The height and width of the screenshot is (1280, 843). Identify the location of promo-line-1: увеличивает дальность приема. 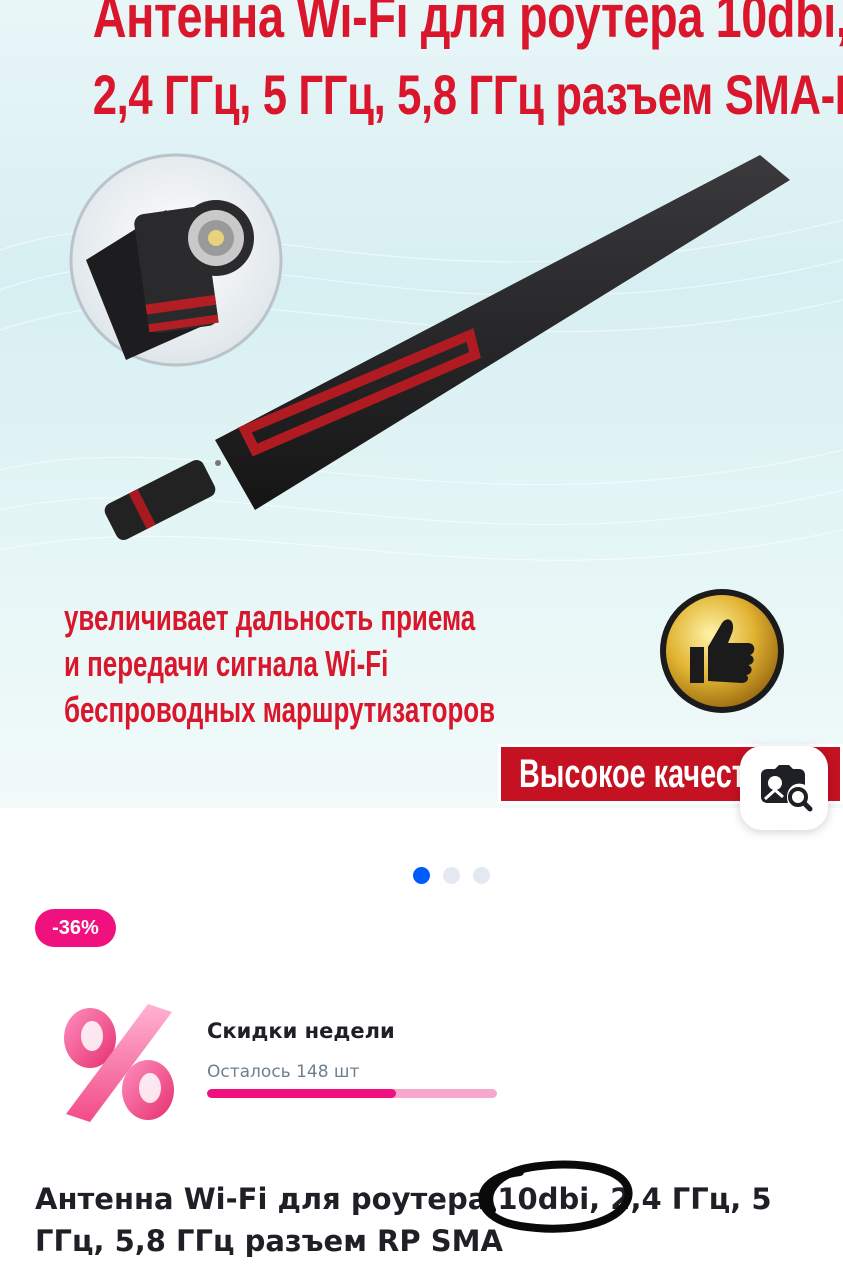
(270, 617).